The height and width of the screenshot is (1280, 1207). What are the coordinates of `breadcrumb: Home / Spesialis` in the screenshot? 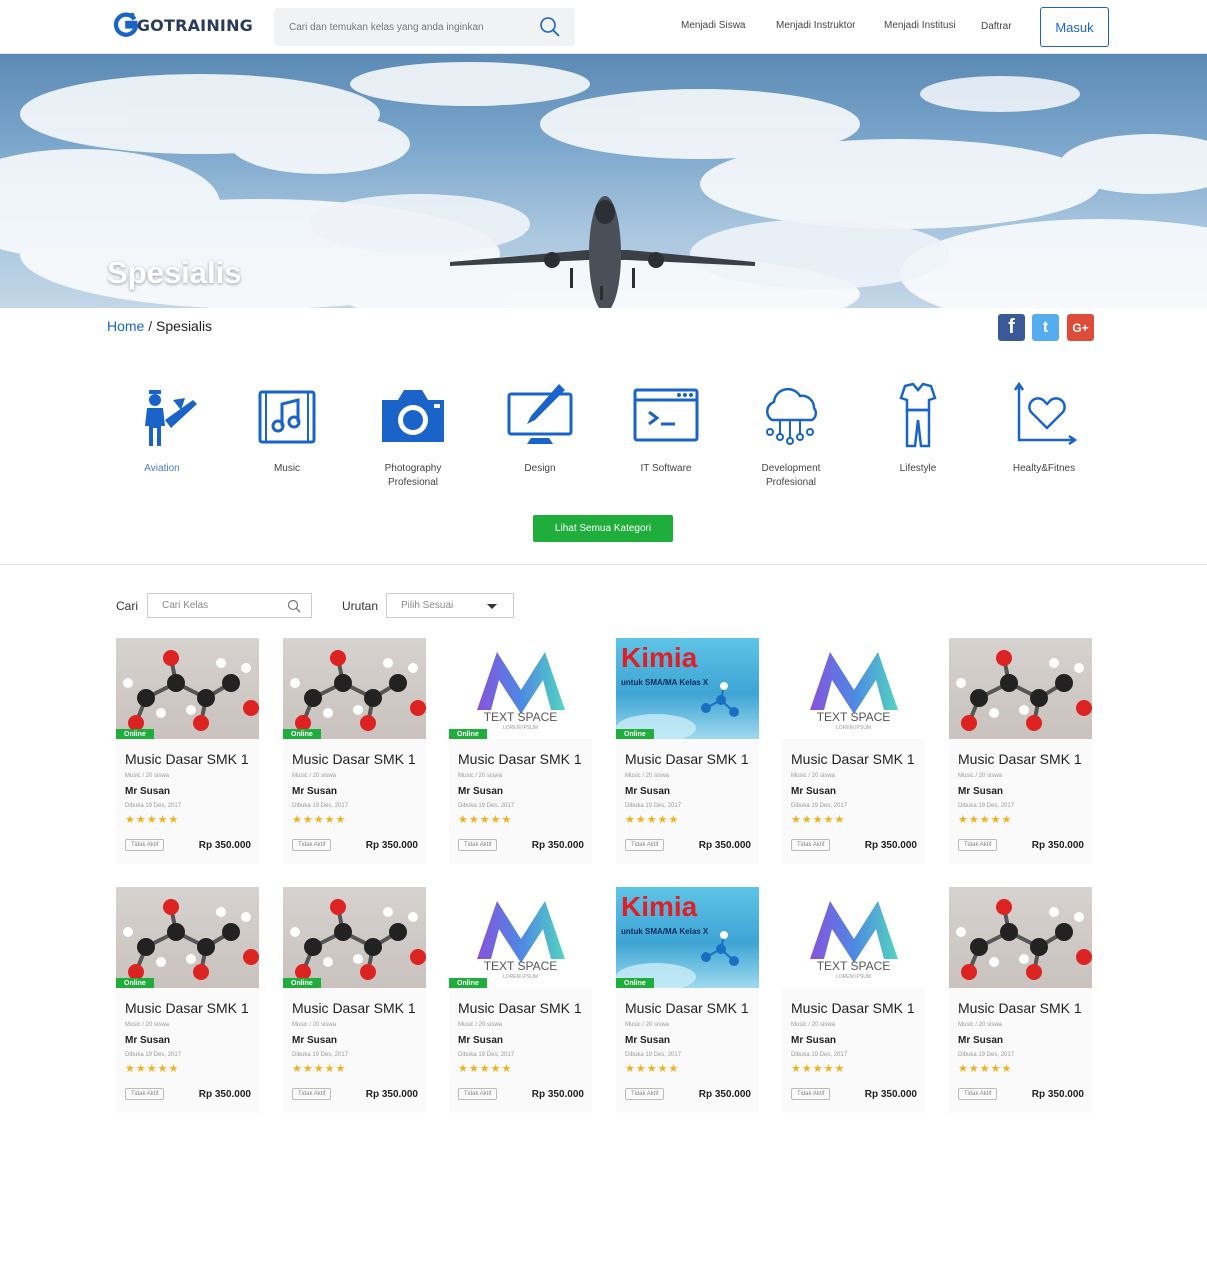 It's located at (159, 326).